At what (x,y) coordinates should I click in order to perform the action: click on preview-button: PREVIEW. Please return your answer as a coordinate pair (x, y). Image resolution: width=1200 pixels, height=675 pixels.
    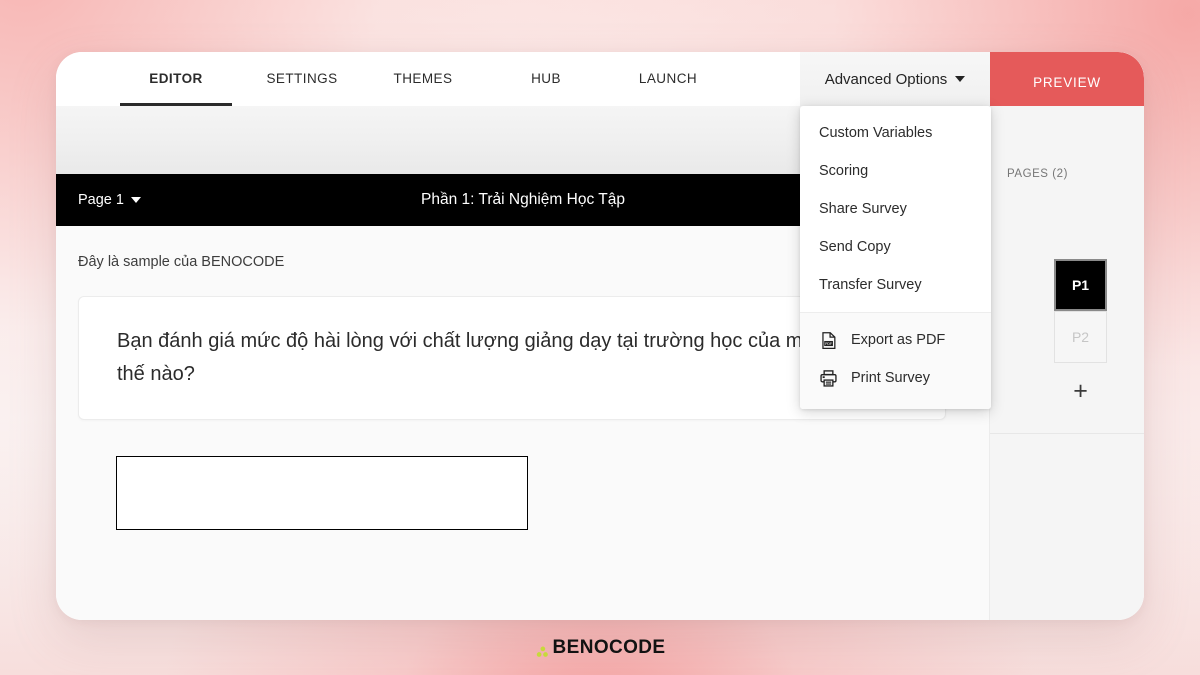
    Looking at the image, I should click on (1067, 82).